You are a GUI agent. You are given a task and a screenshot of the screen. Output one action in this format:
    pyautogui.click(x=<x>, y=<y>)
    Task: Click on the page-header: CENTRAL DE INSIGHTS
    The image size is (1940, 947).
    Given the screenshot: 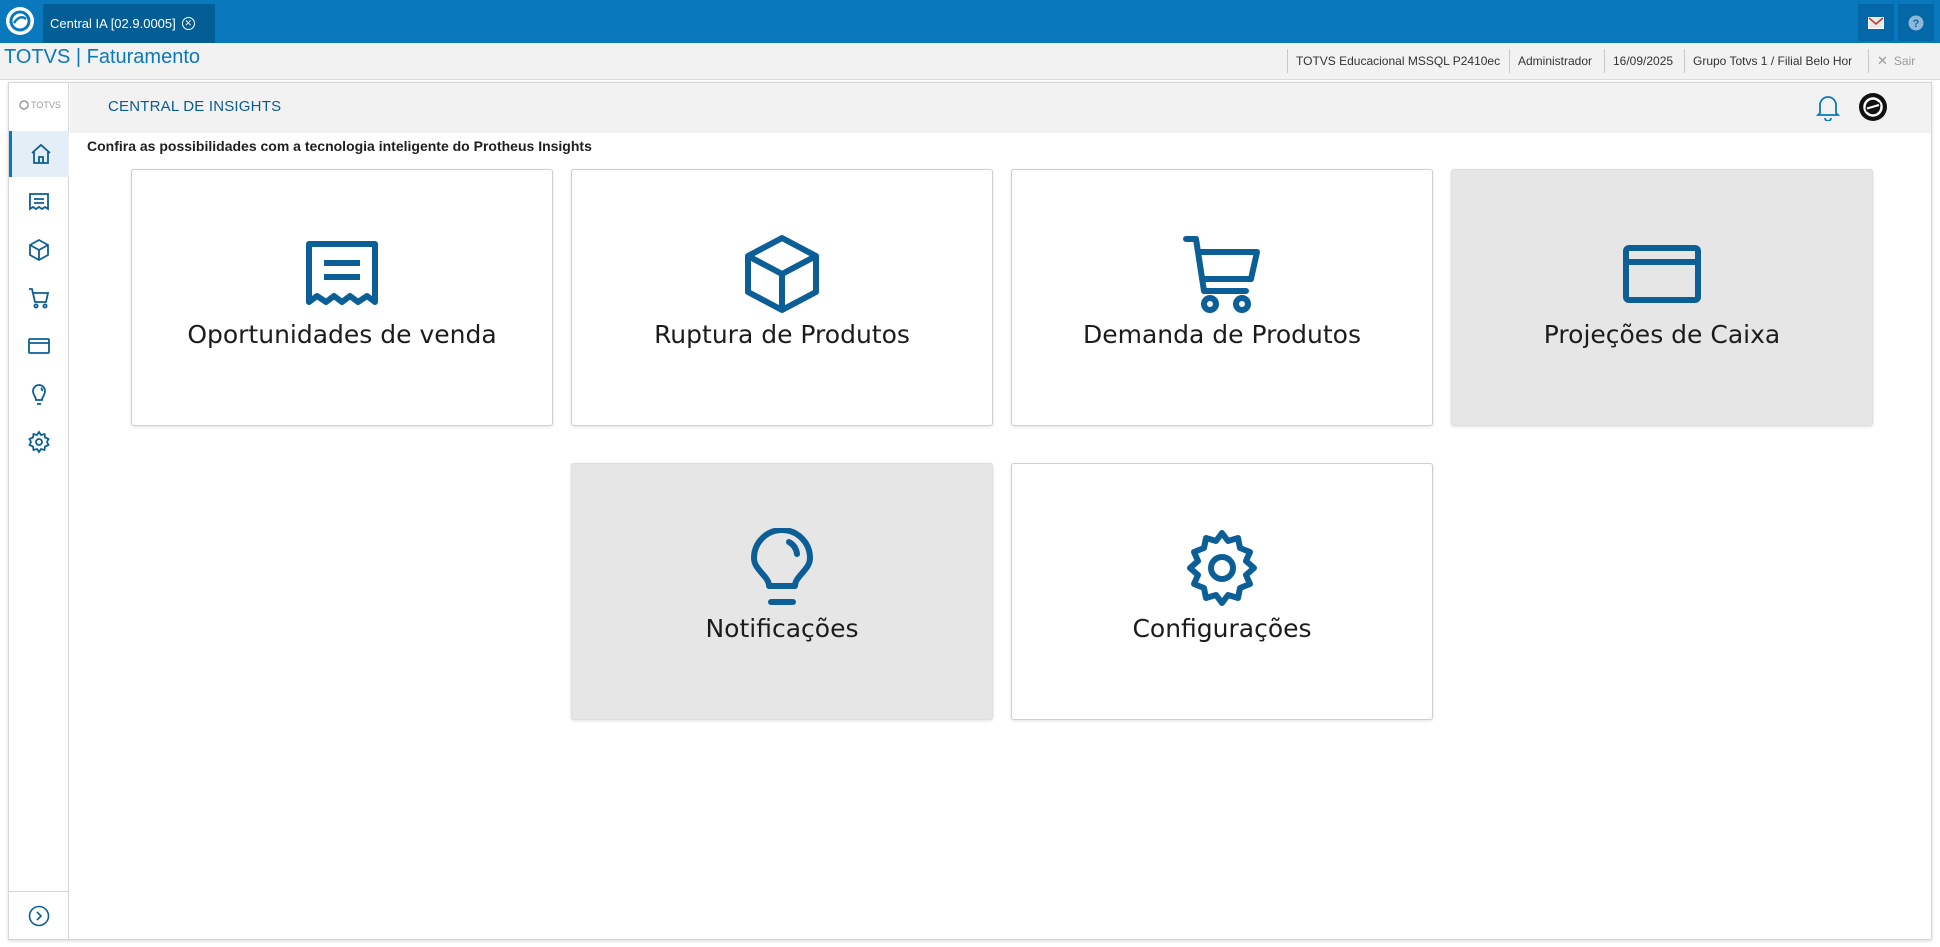 What is the action you would take?
    pyautogui.click(x=1000, y=108)
    